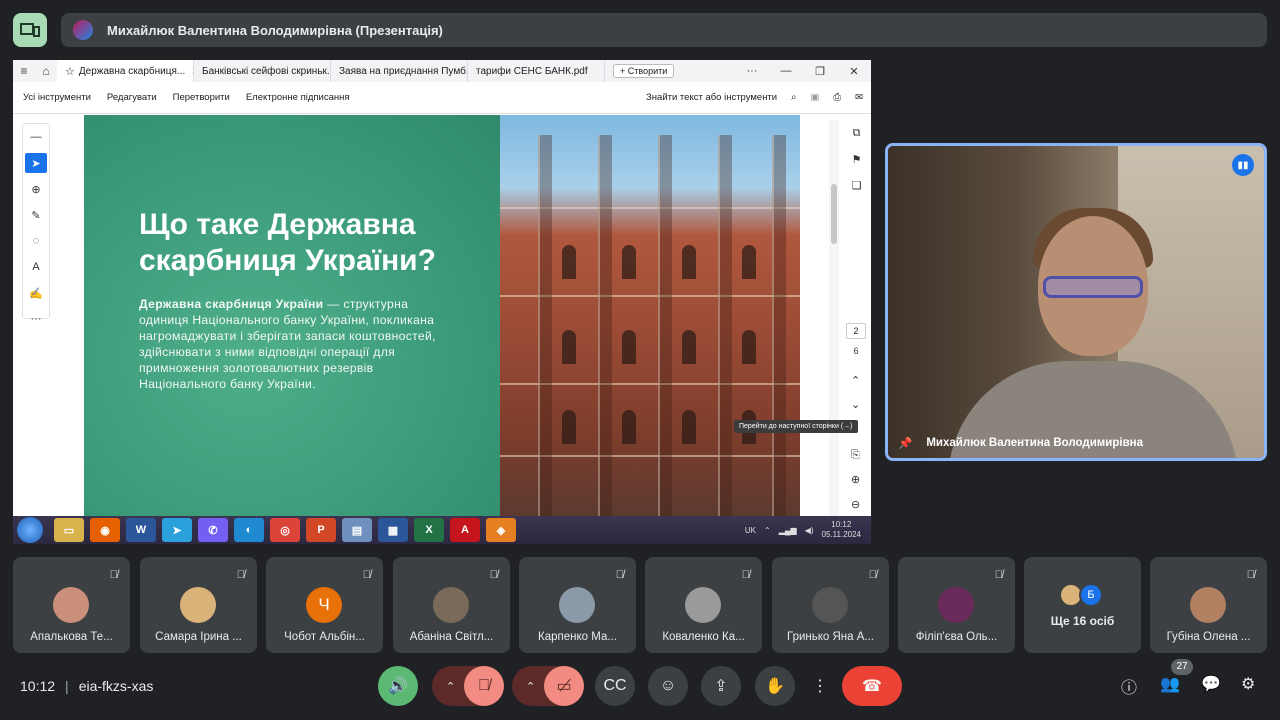 The image size is (1280, 720). What do you see at coordinates (465, 530) in the screenshot?
I see `acrobat-icon: A` at bounding box center [465, 530].